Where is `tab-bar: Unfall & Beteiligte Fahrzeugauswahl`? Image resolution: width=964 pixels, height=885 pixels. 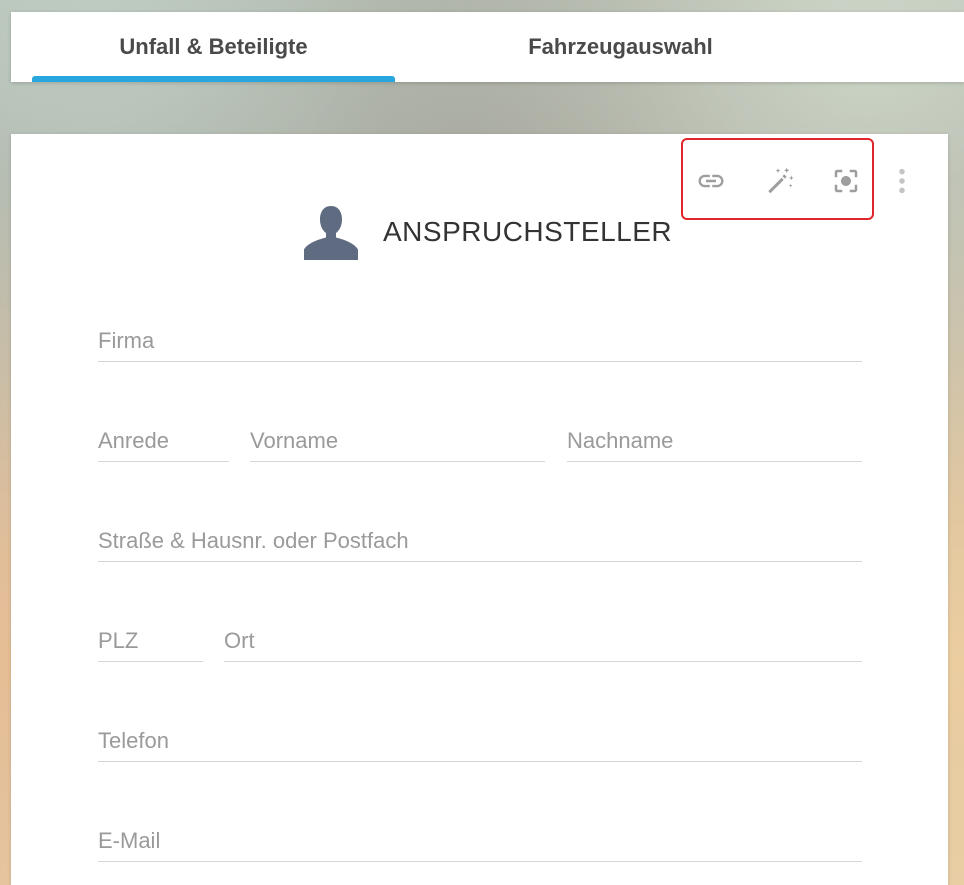
tab-bar: Unfall & Beteiligte Fahrzeugauswahl is located at coordinates (487, 47).